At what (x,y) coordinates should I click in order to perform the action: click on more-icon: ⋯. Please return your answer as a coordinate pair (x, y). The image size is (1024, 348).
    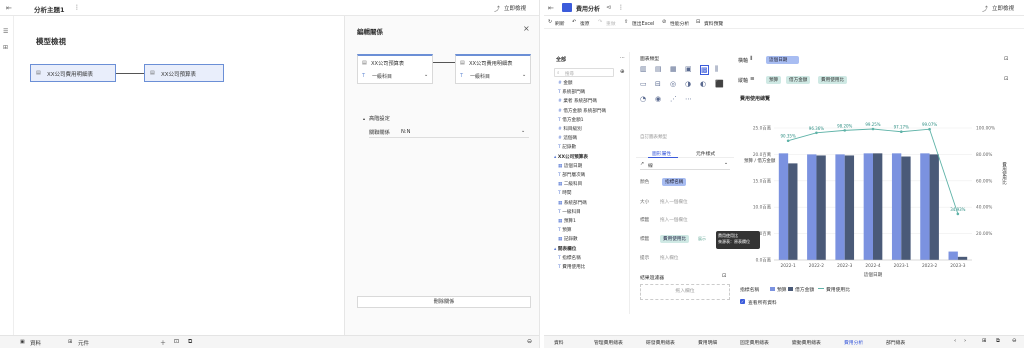
    Looking at the image, I should click on (622, 58).